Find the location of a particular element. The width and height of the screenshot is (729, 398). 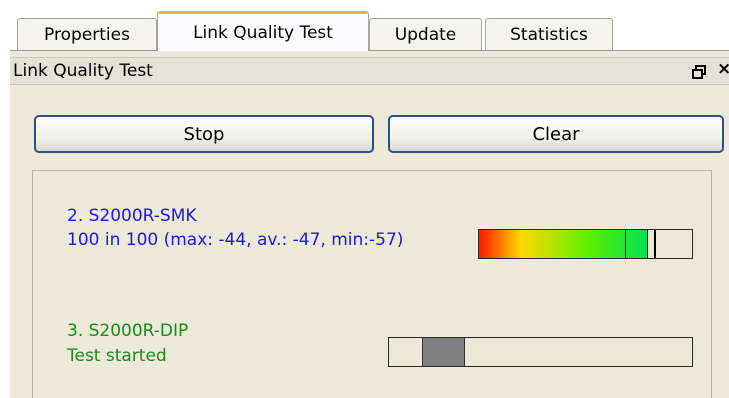

tab-update: Update is located at coordinates (425, 34).